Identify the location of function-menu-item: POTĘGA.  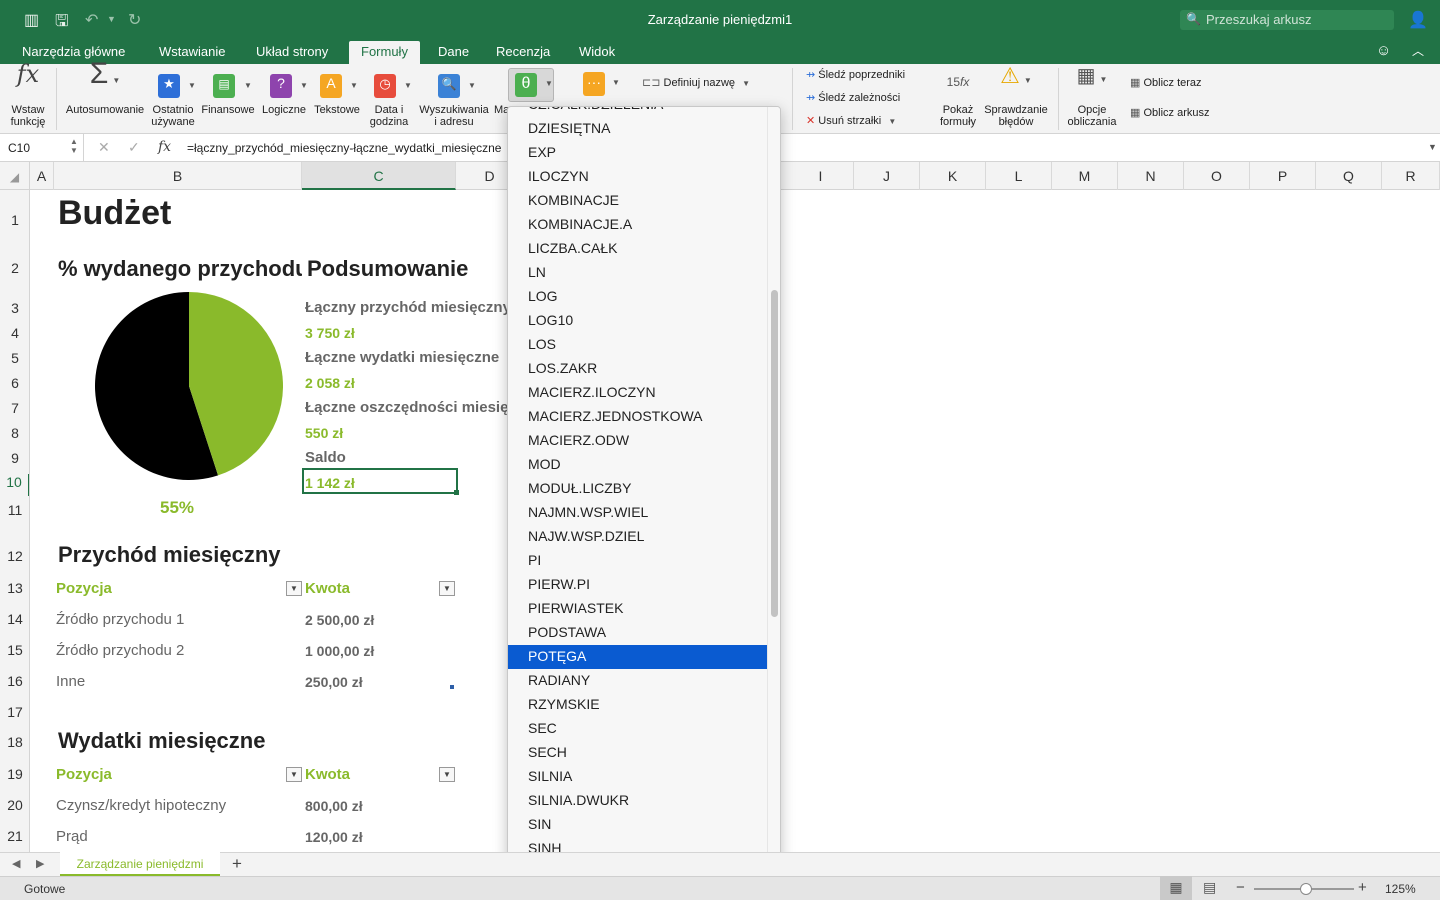
(637, 657).